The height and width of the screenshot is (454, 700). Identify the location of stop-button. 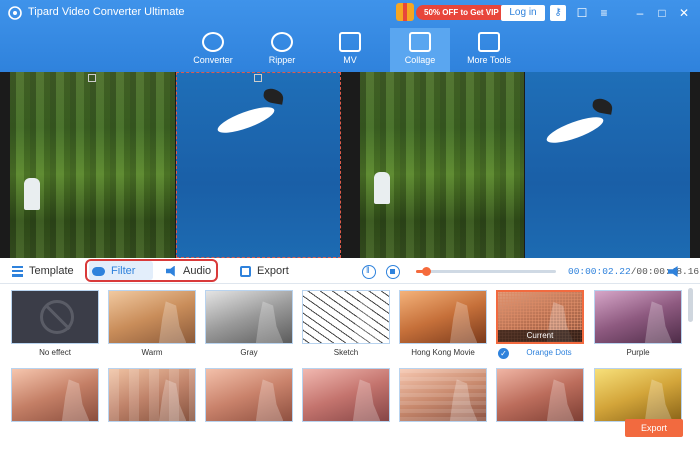
(393, 272).